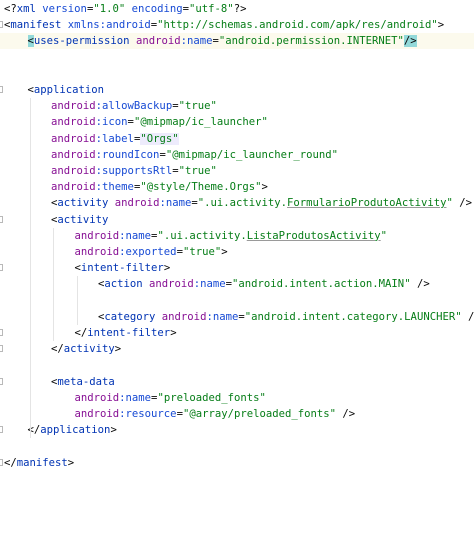  Describe the element at coordinates (237, 90) in the screenshot. I see `code-line: <application` at that location.